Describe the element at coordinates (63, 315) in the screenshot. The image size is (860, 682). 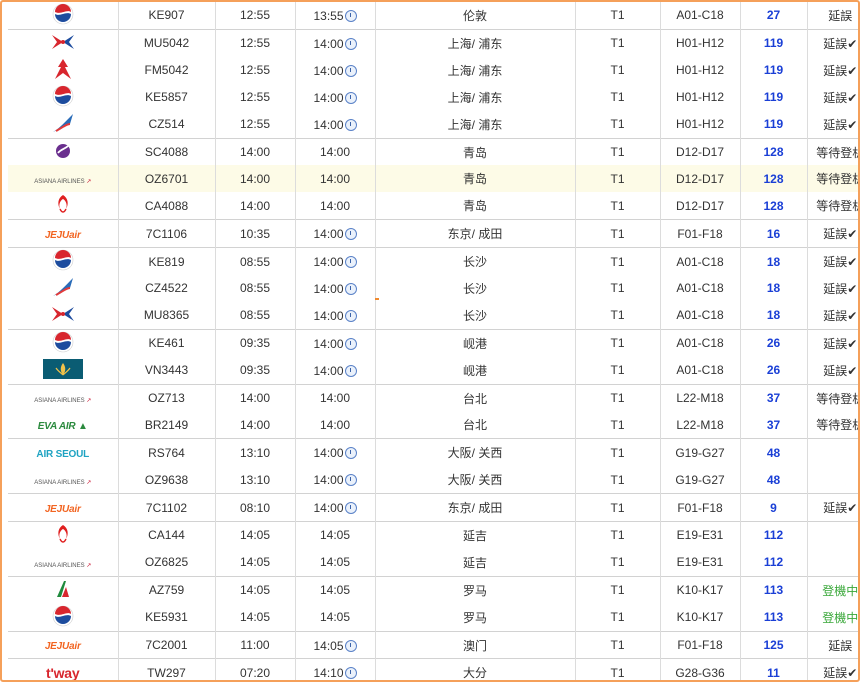
I see `airline-logo-cell` at that location.